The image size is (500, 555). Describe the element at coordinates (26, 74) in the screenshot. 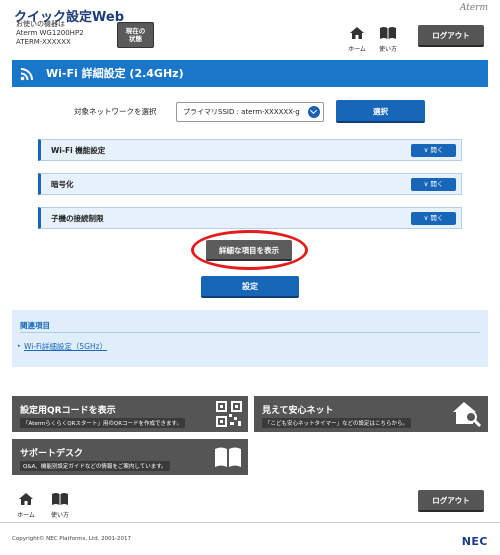

I see `wifi-icon` at that location.